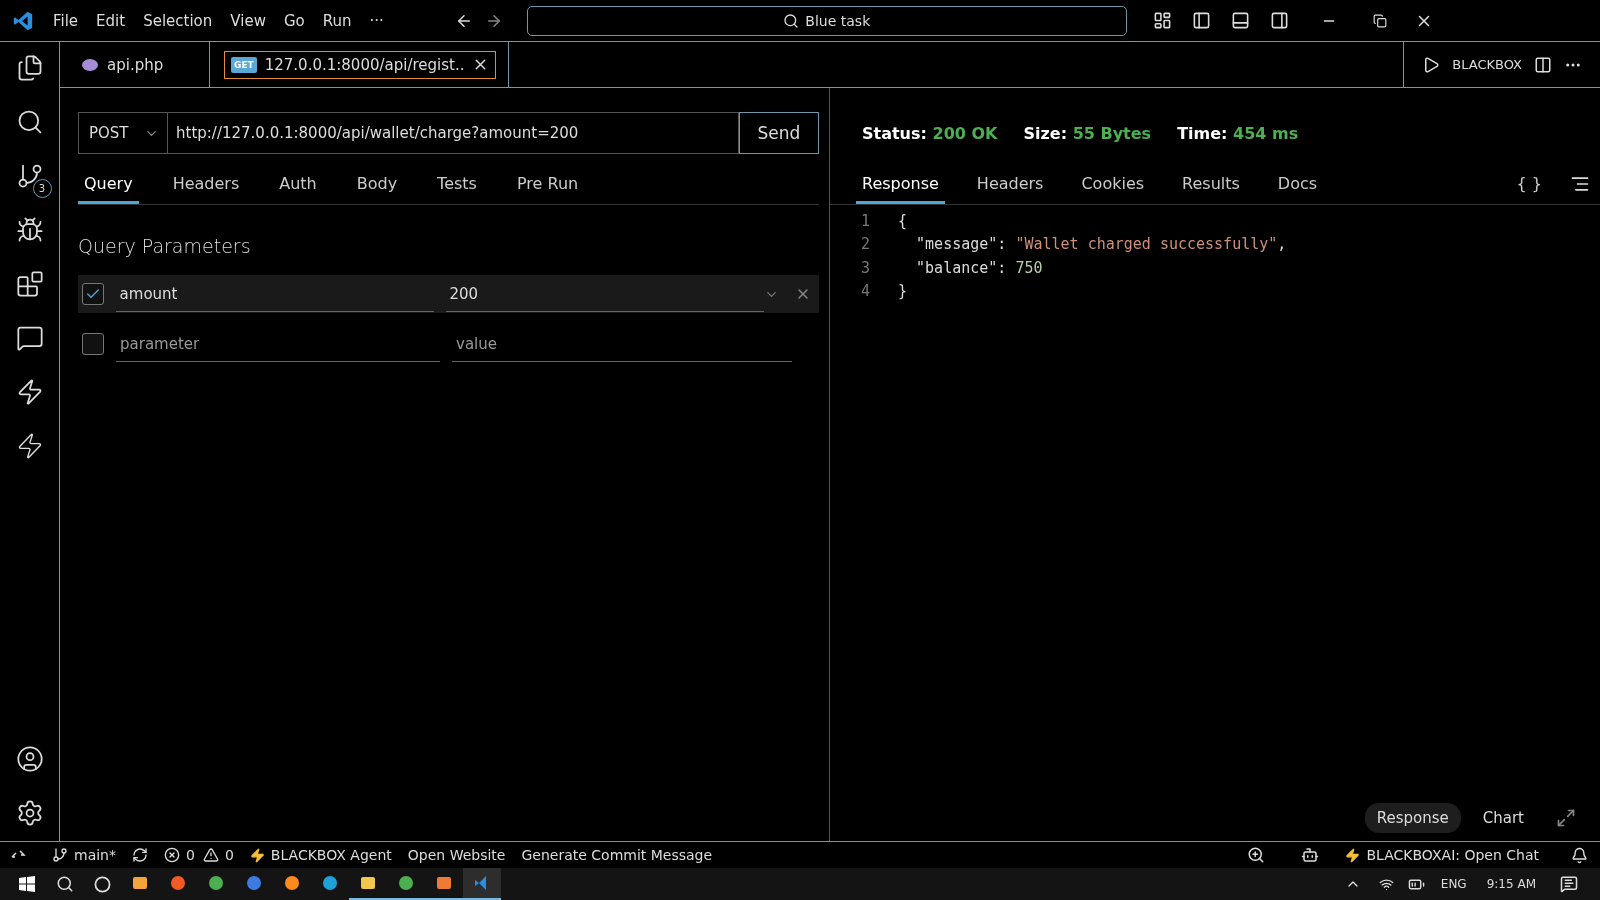 This screenshot has width=1600, height=900. Describe the element at coordinates (29, 759) in the screenshot. I see `account-icon` at that location.